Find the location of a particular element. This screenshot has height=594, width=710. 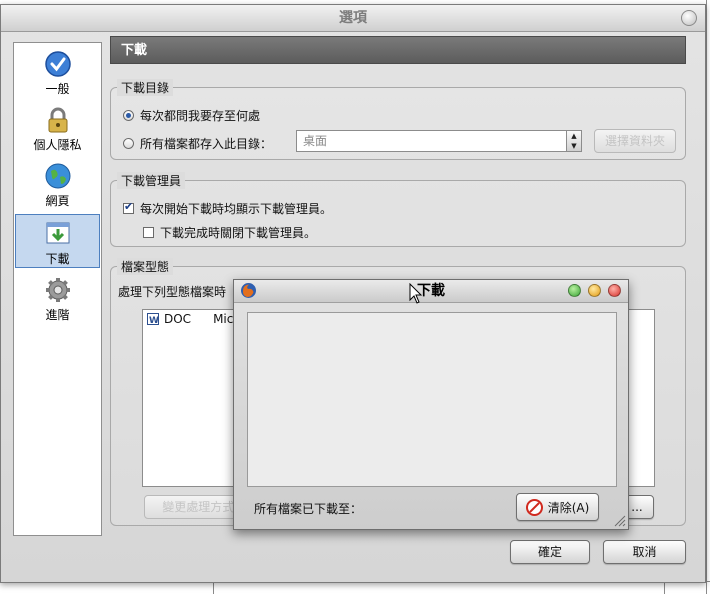

ok-label: 確定 is located at coordinates (549, 552).